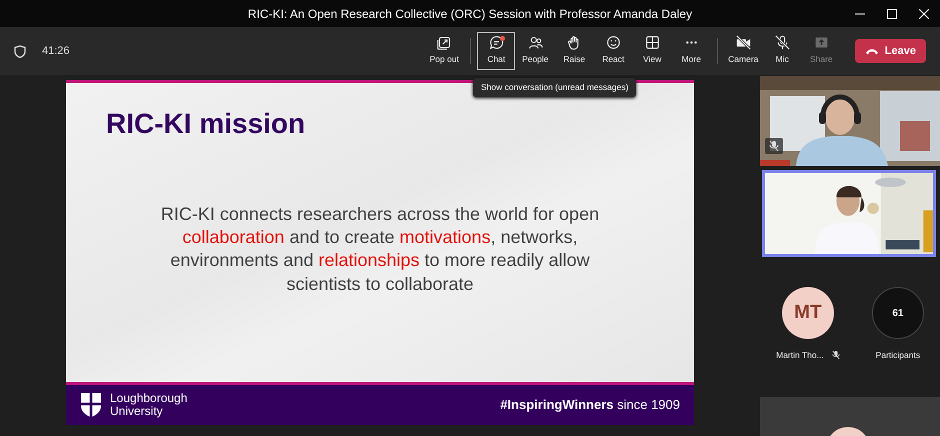  I want to click on popout-icon, so click(444, 42).